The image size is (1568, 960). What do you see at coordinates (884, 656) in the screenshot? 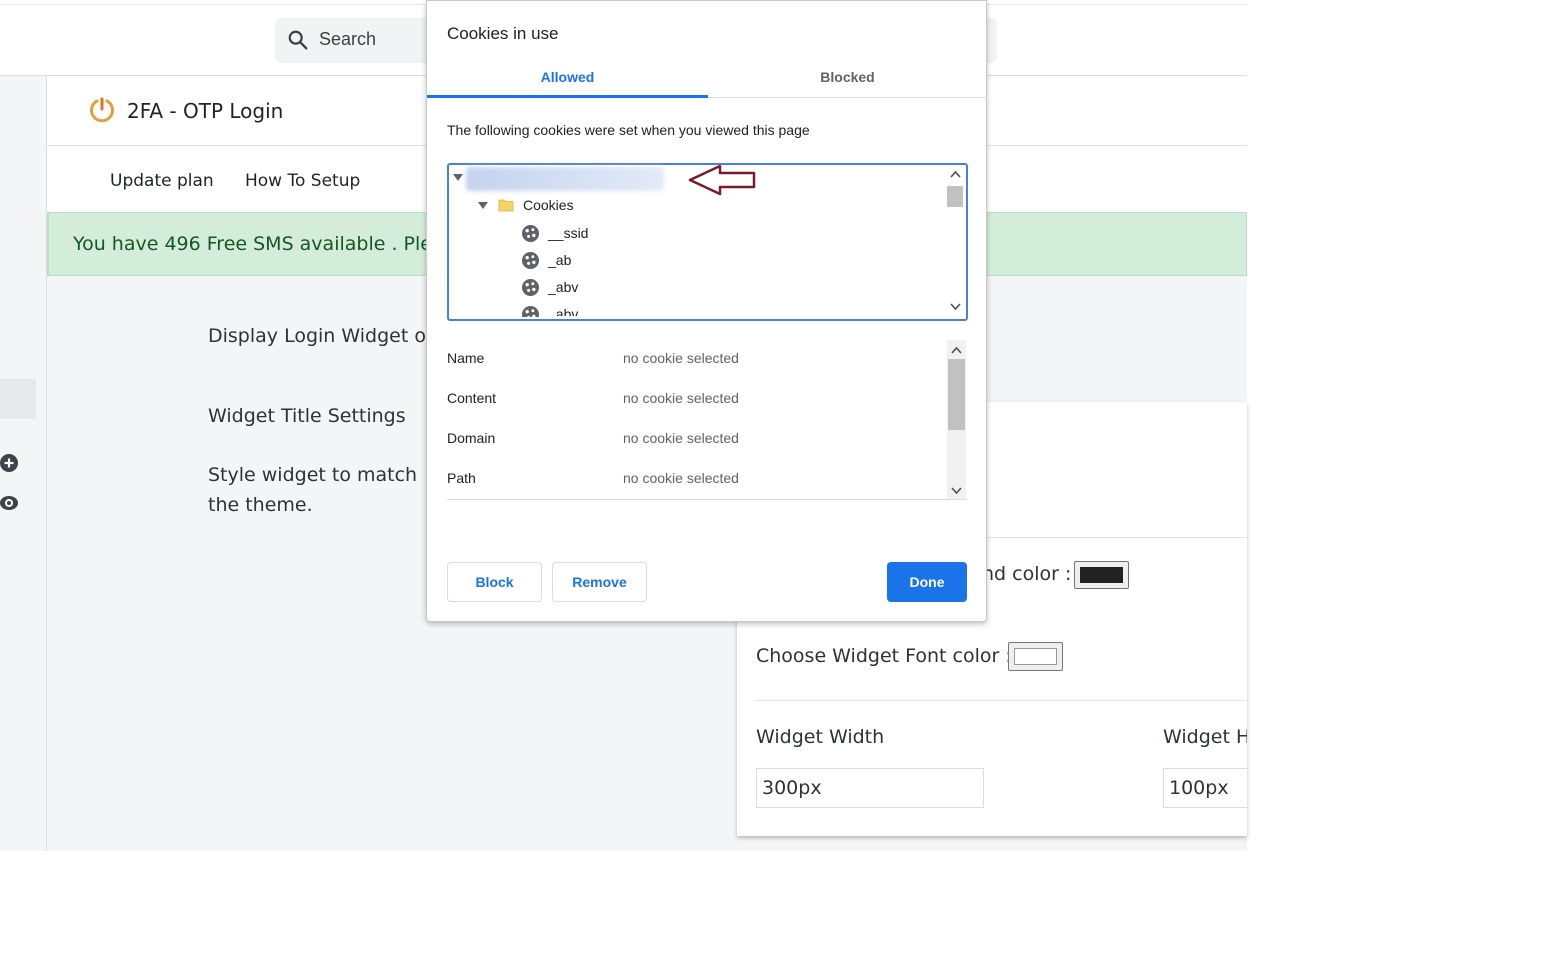
I see `font-color-label: Choose Widget Font color :` at bounding box center [884, 656].